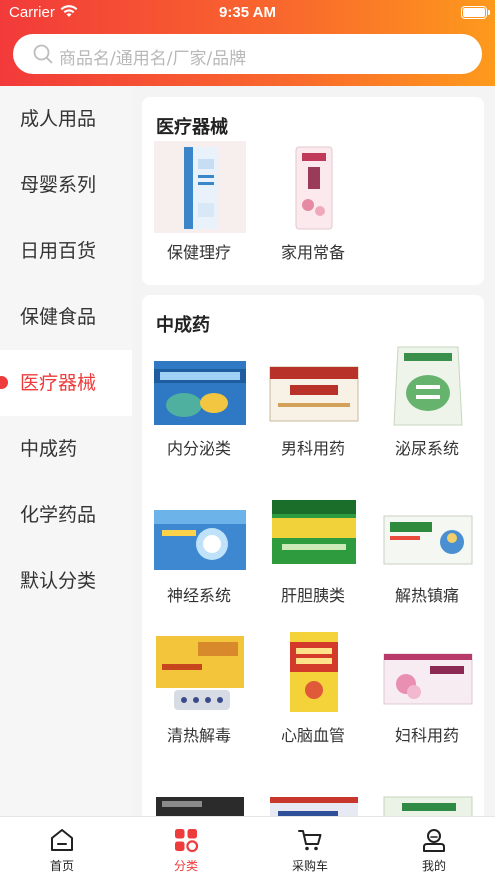  I want to click on subcategory-item: 保健理疗, so click(199, 204).